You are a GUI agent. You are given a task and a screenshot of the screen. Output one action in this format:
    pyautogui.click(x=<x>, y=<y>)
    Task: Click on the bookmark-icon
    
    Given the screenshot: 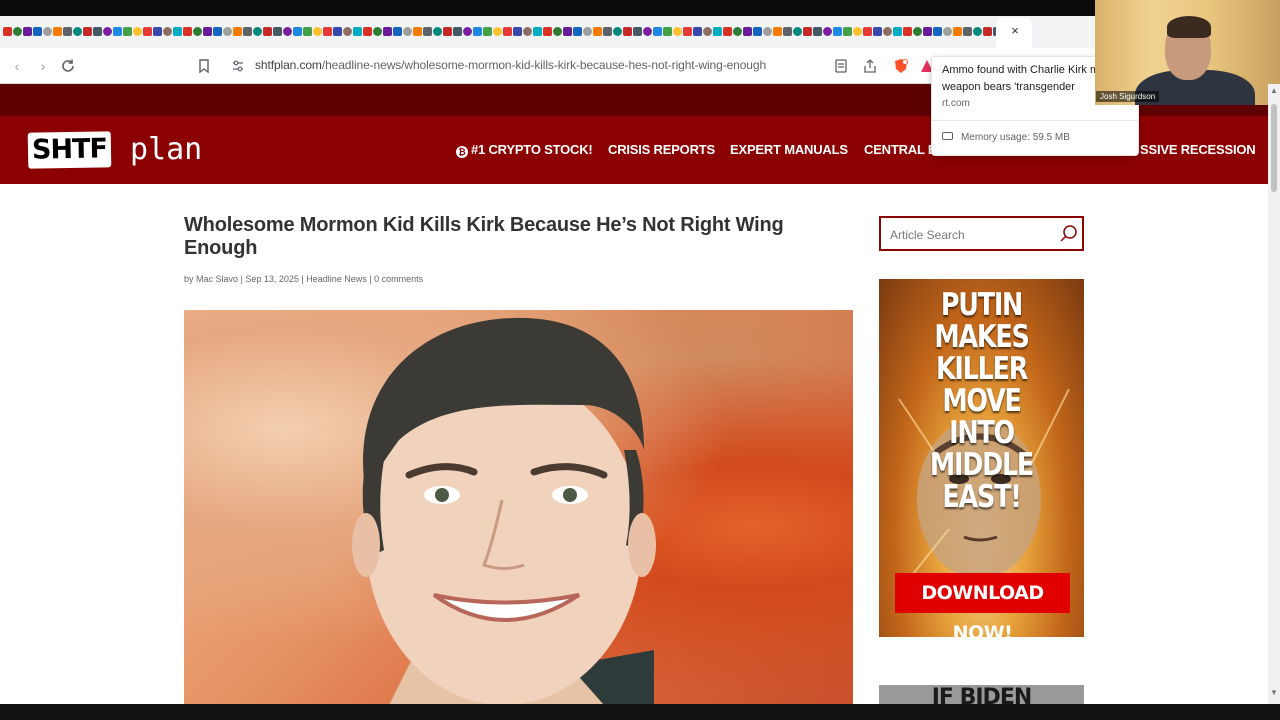 What is the action you would take?
    pyautogui.click(x=204, y=66)
    